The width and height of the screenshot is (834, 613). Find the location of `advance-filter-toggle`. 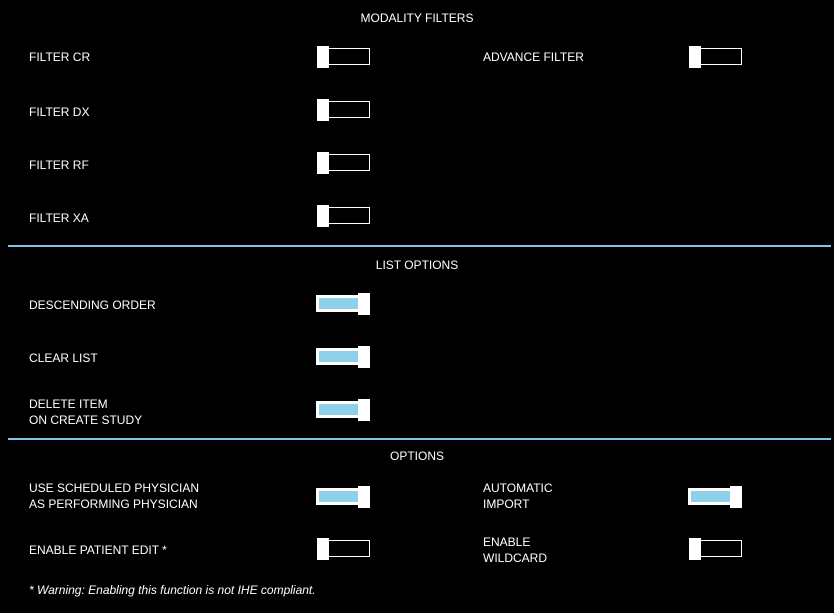

advance-filter-toggle is located at coordinates (716, 57).